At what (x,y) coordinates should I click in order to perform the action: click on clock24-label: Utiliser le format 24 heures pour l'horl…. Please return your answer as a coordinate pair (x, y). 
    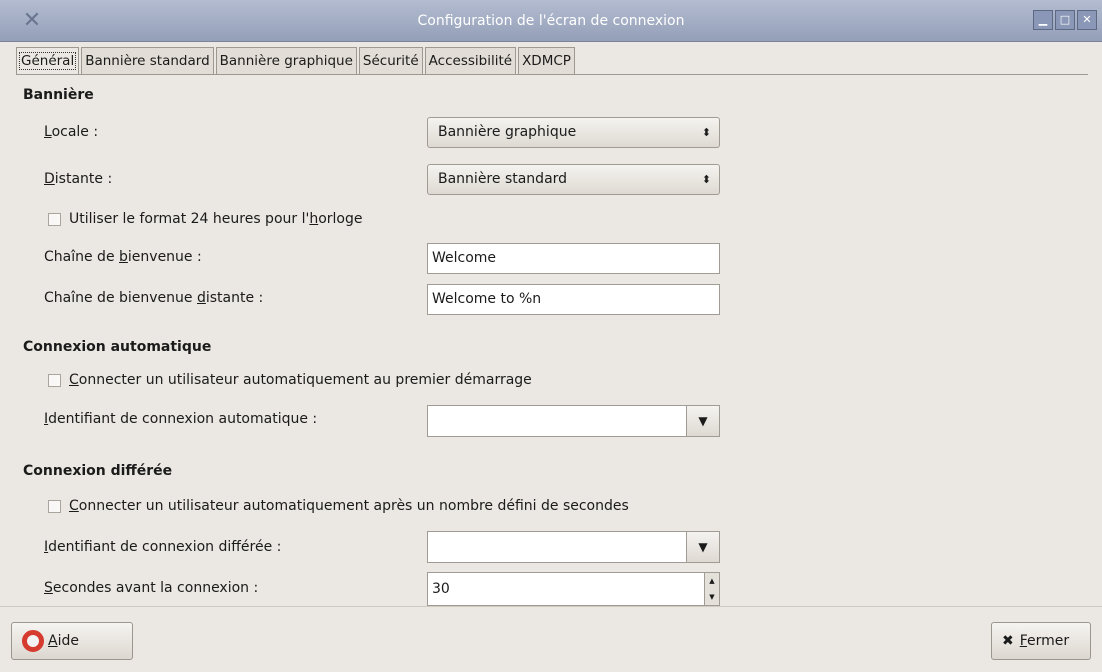
    Looking at the image, I should click on (216, 219).